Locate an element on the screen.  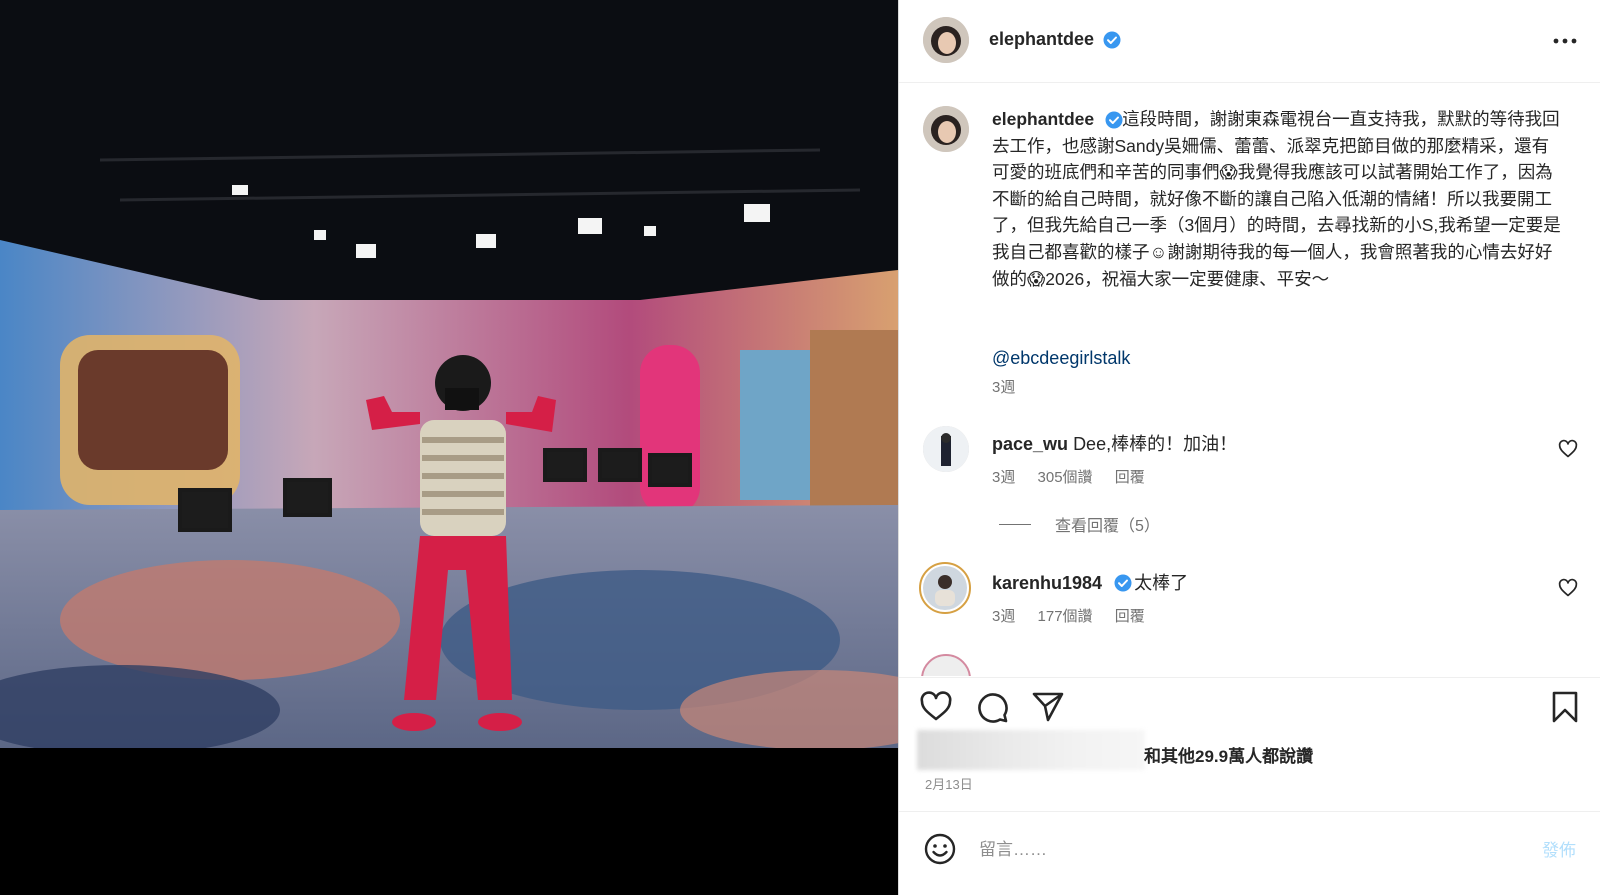
comment-composer: 發佈 is located at coordinates (1249, 853).